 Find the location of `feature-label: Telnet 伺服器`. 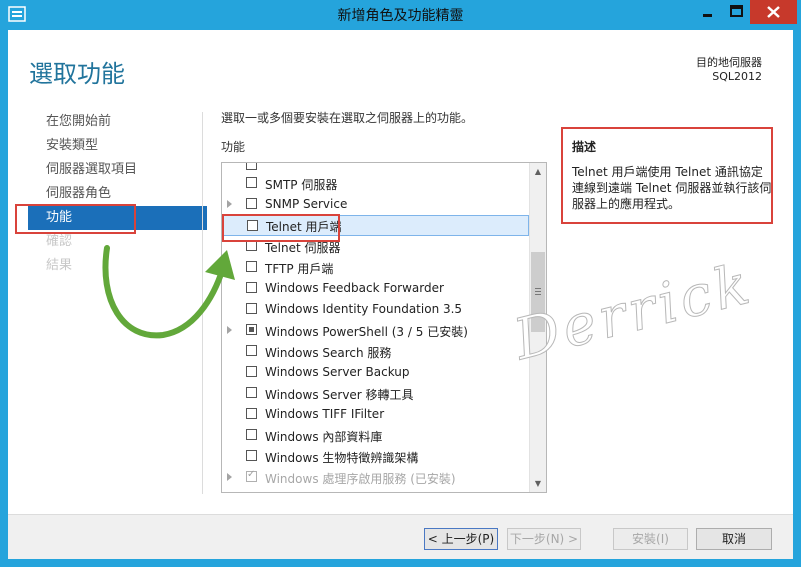

feature-label: Telnet 伺服器 is located at coordinates (303, 248).